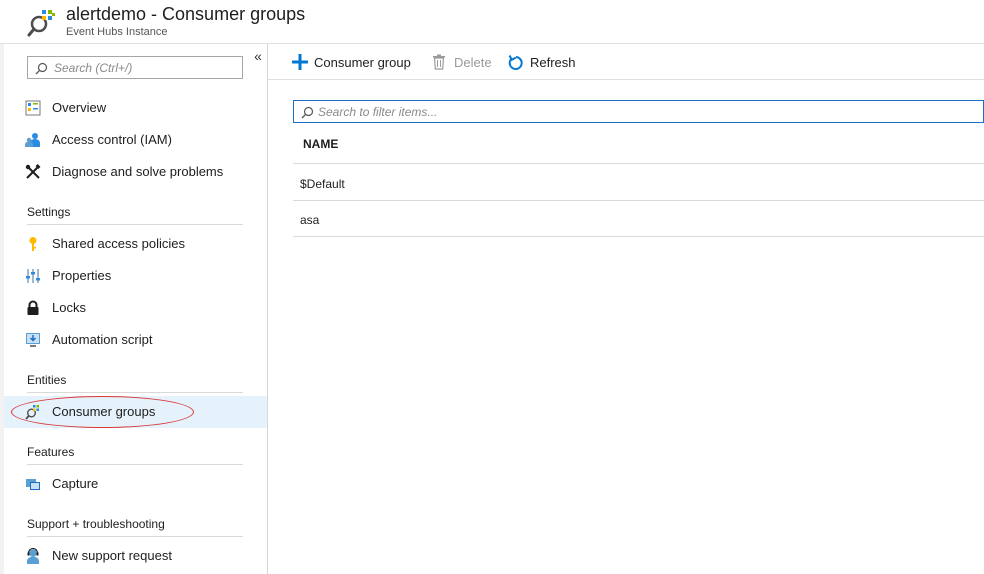  What do you see at coordinates (320, 144) in the screenshot?
I see `column-header-name: NAME` at bounding box center [320, 144].